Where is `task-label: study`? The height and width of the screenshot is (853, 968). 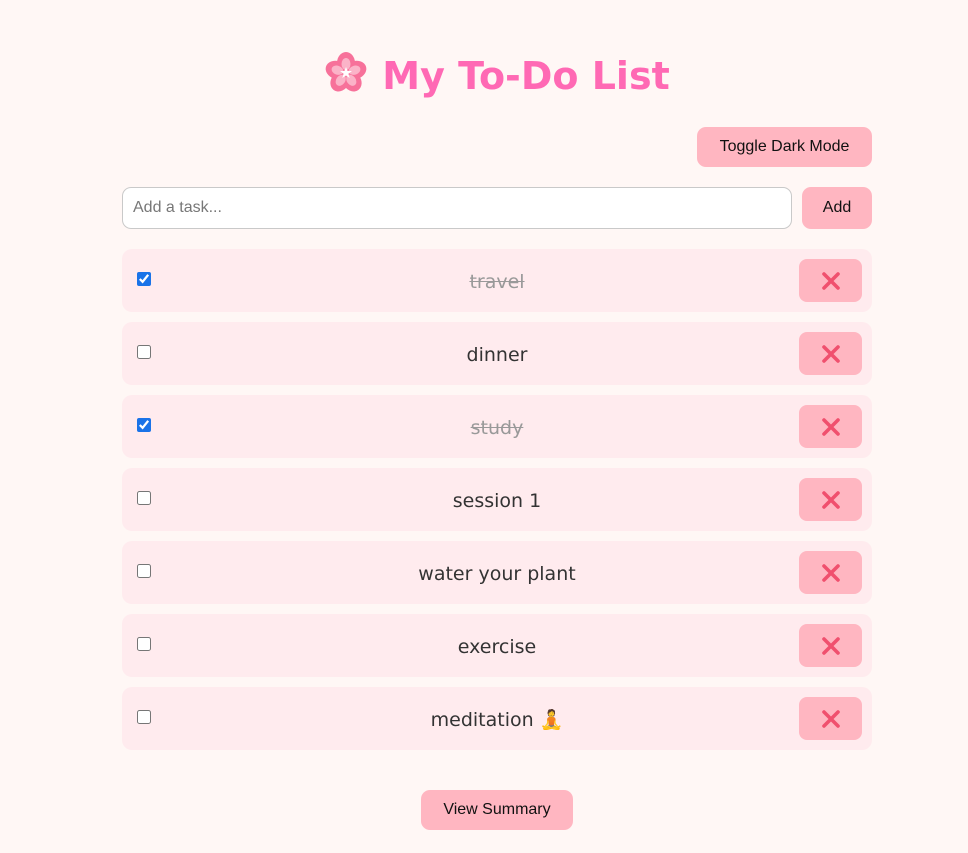
task-label: study is located at coordinates (497, 428).